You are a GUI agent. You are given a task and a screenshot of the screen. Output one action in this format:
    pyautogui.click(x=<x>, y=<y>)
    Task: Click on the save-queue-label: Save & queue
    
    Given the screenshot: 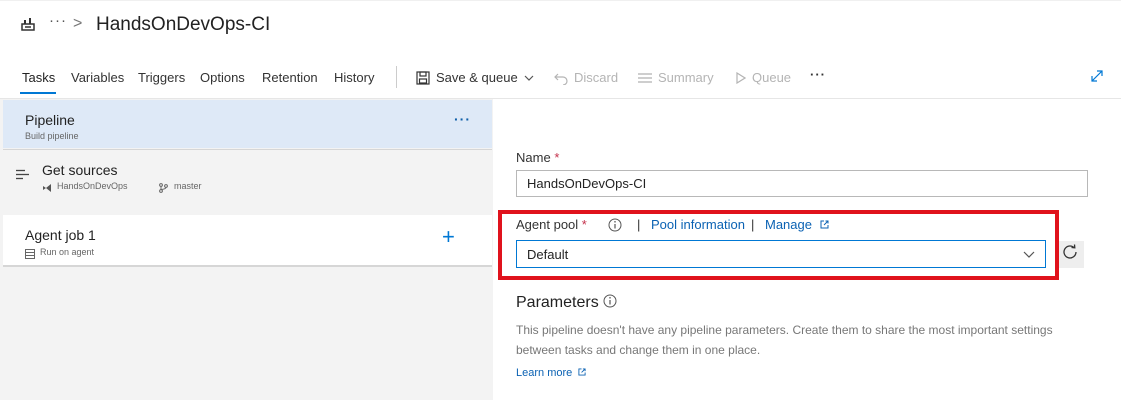 What is the action you would take?
    pyautogui.click(x=477, y=77)
    